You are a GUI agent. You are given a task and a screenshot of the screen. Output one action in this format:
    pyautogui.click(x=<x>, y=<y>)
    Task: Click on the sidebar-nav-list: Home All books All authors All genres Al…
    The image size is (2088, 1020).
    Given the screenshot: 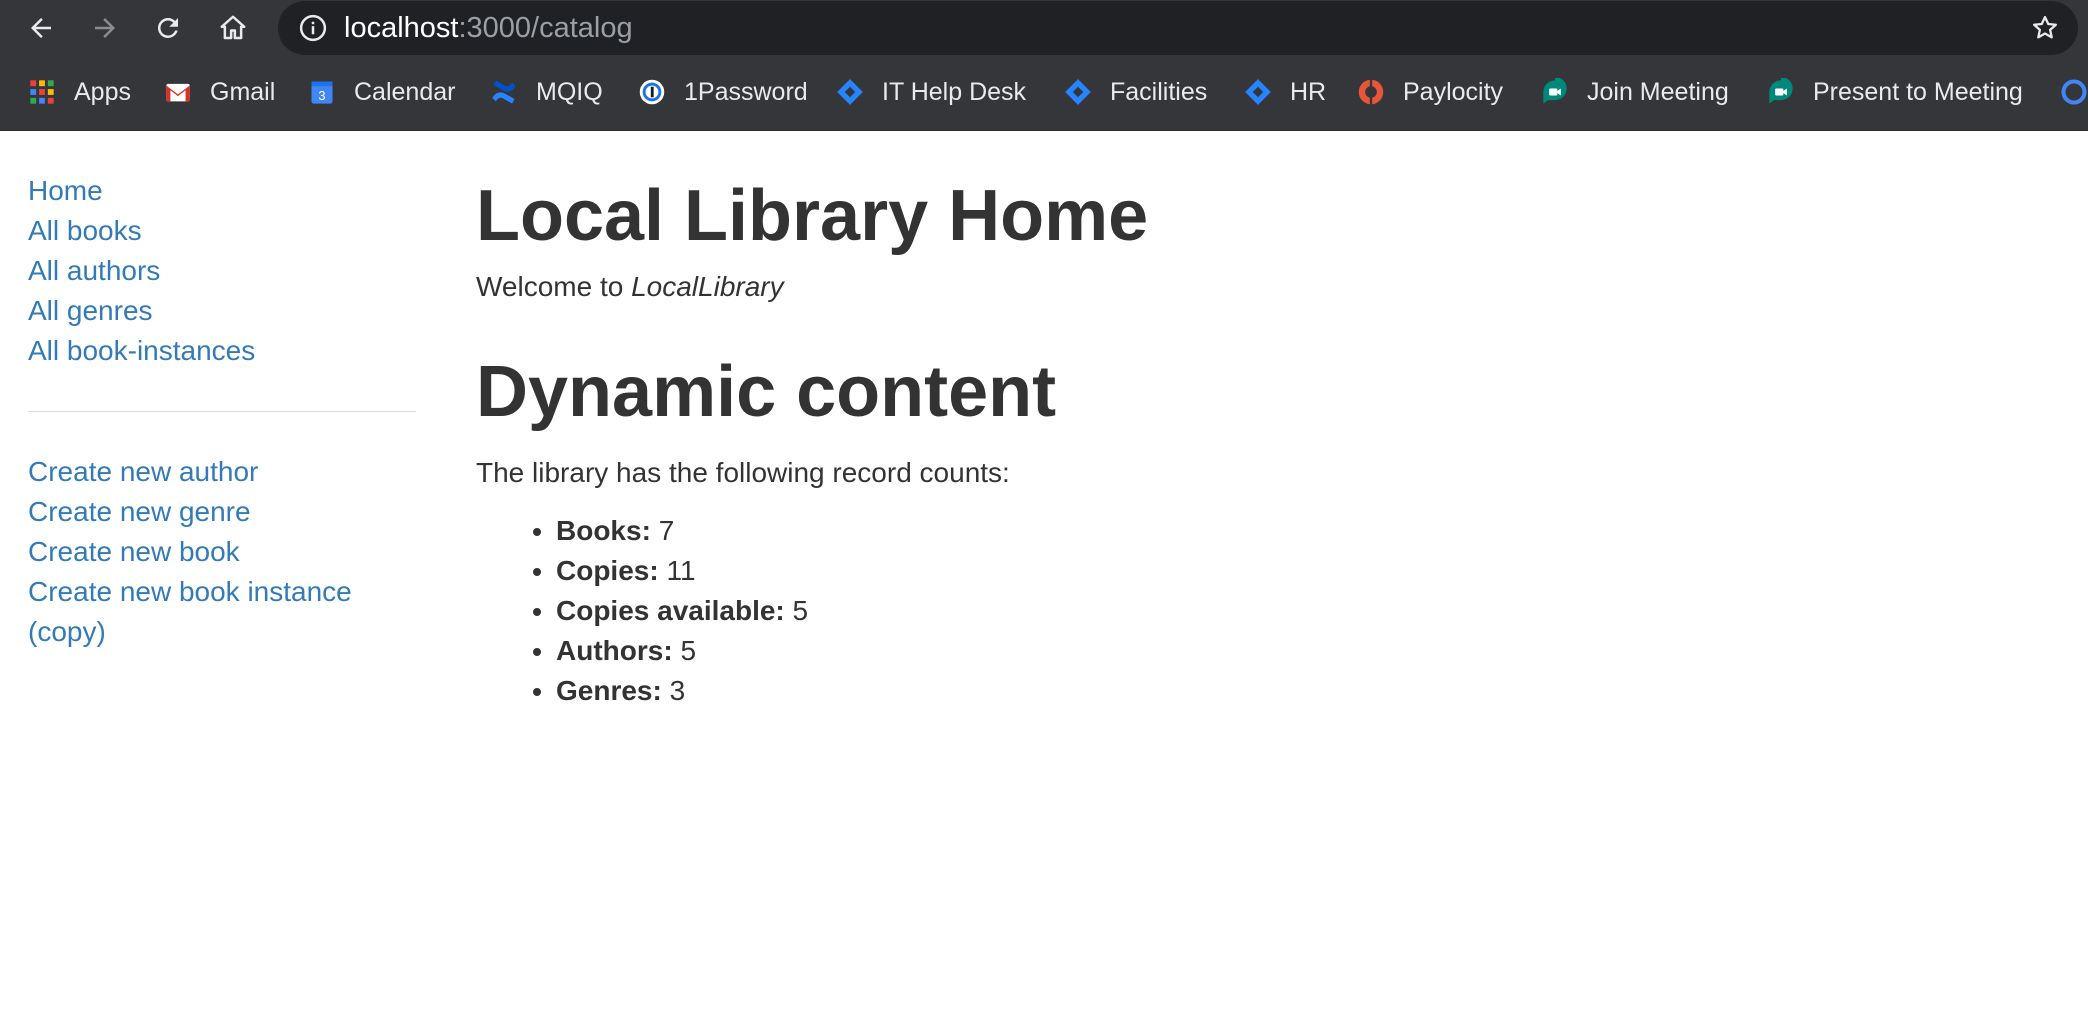 What is the action you would take?
    pyautogui.click(x=222, y=271)
    